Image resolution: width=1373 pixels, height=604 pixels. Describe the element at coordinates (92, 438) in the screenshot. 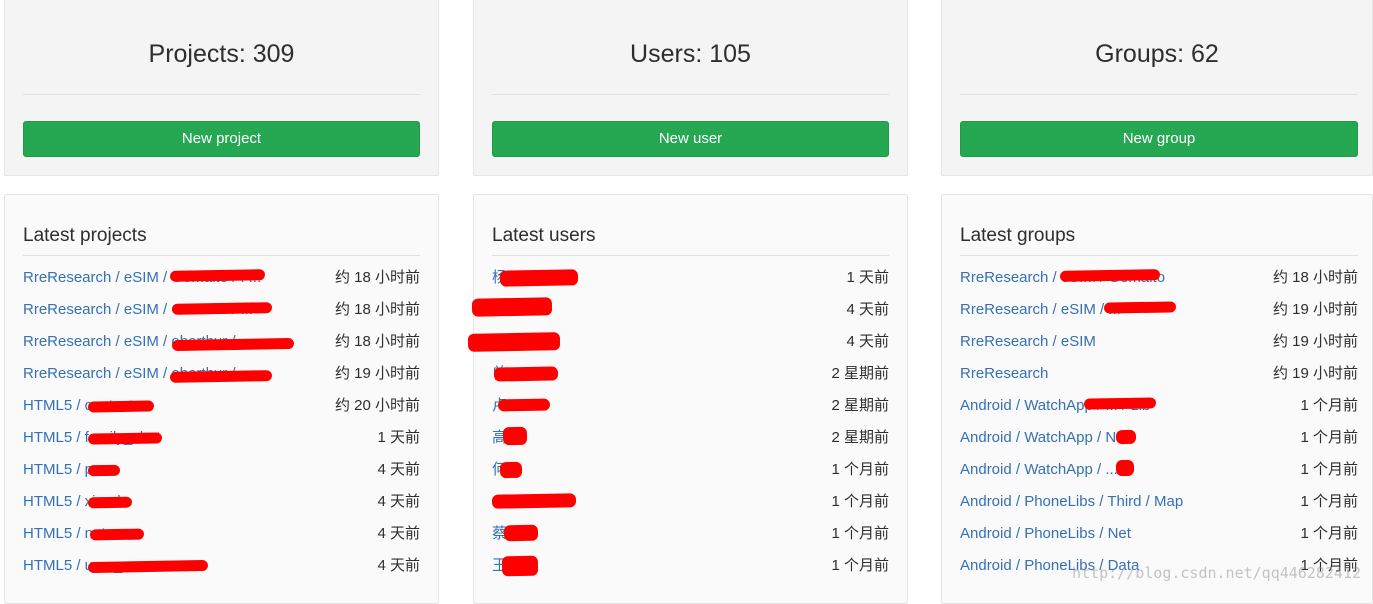

I see `project-link: HTML5 / family_chat` at that location.